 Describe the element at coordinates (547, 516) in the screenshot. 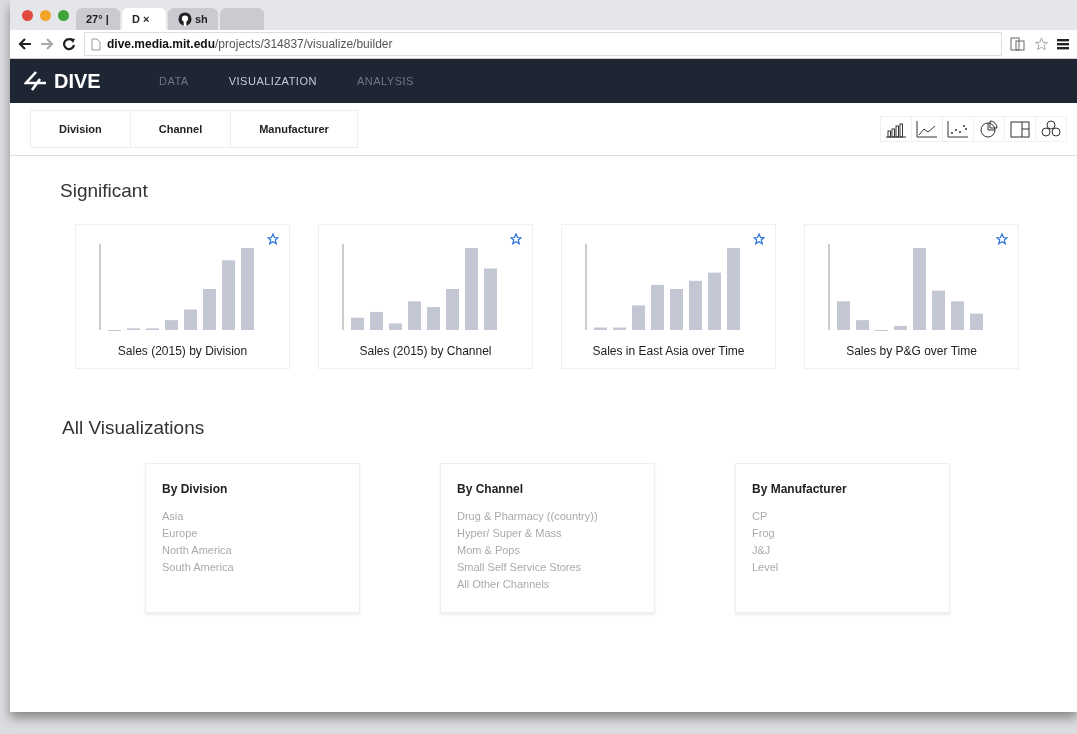

I see `visualization-link: Drug & Pharmacy ((country))` at that location.